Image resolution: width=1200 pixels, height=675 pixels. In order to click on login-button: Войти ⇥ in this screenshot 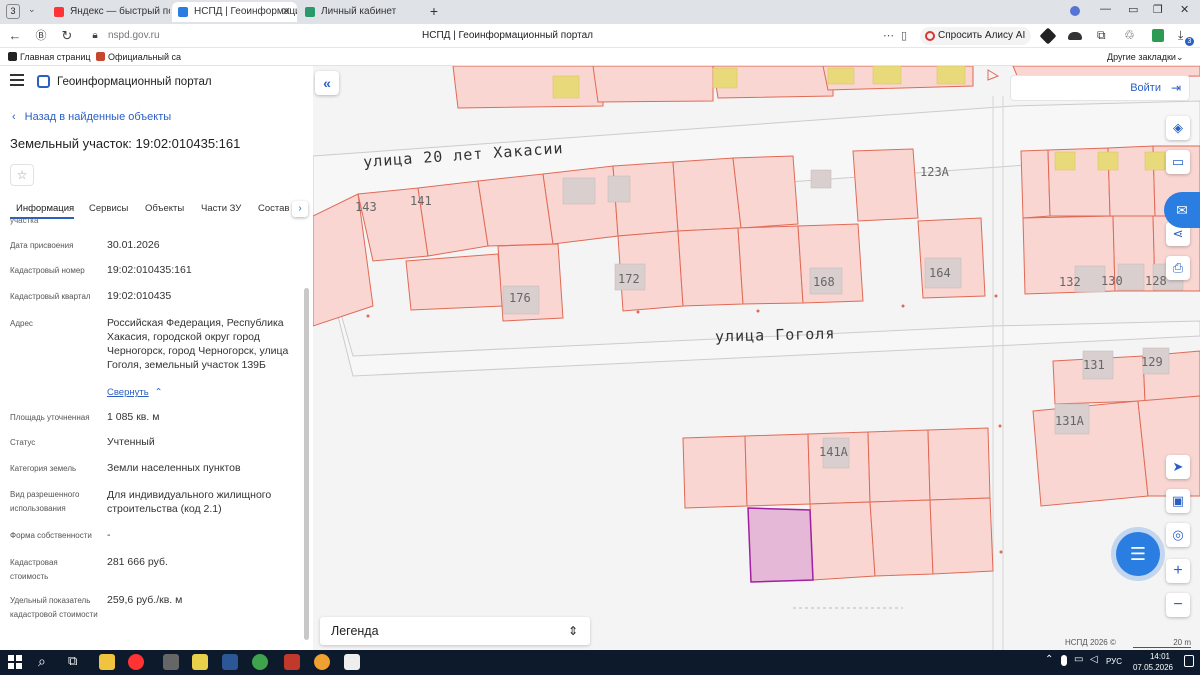, I will do `click(1100, 88)`.